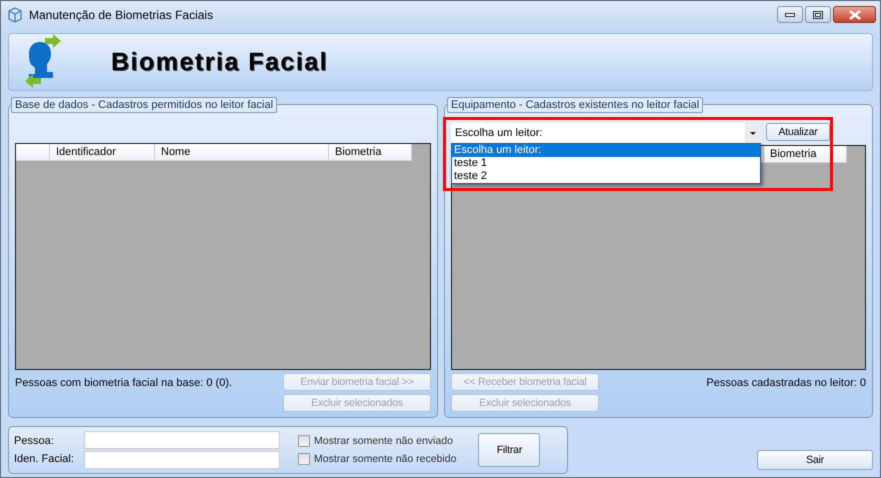  I want to click on field-label: Pessoa:, so click(34, 441).